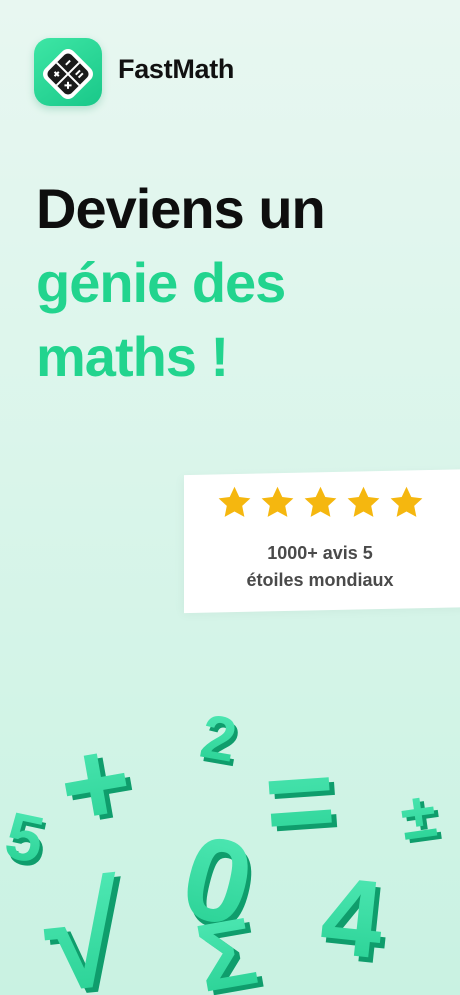 The height and width of the screenshot is (995, 460). What do you see at coordinates (181, 208) in the screenshot?
I see `headline-line-1: Deviens un` at bounding box center [181, 208].